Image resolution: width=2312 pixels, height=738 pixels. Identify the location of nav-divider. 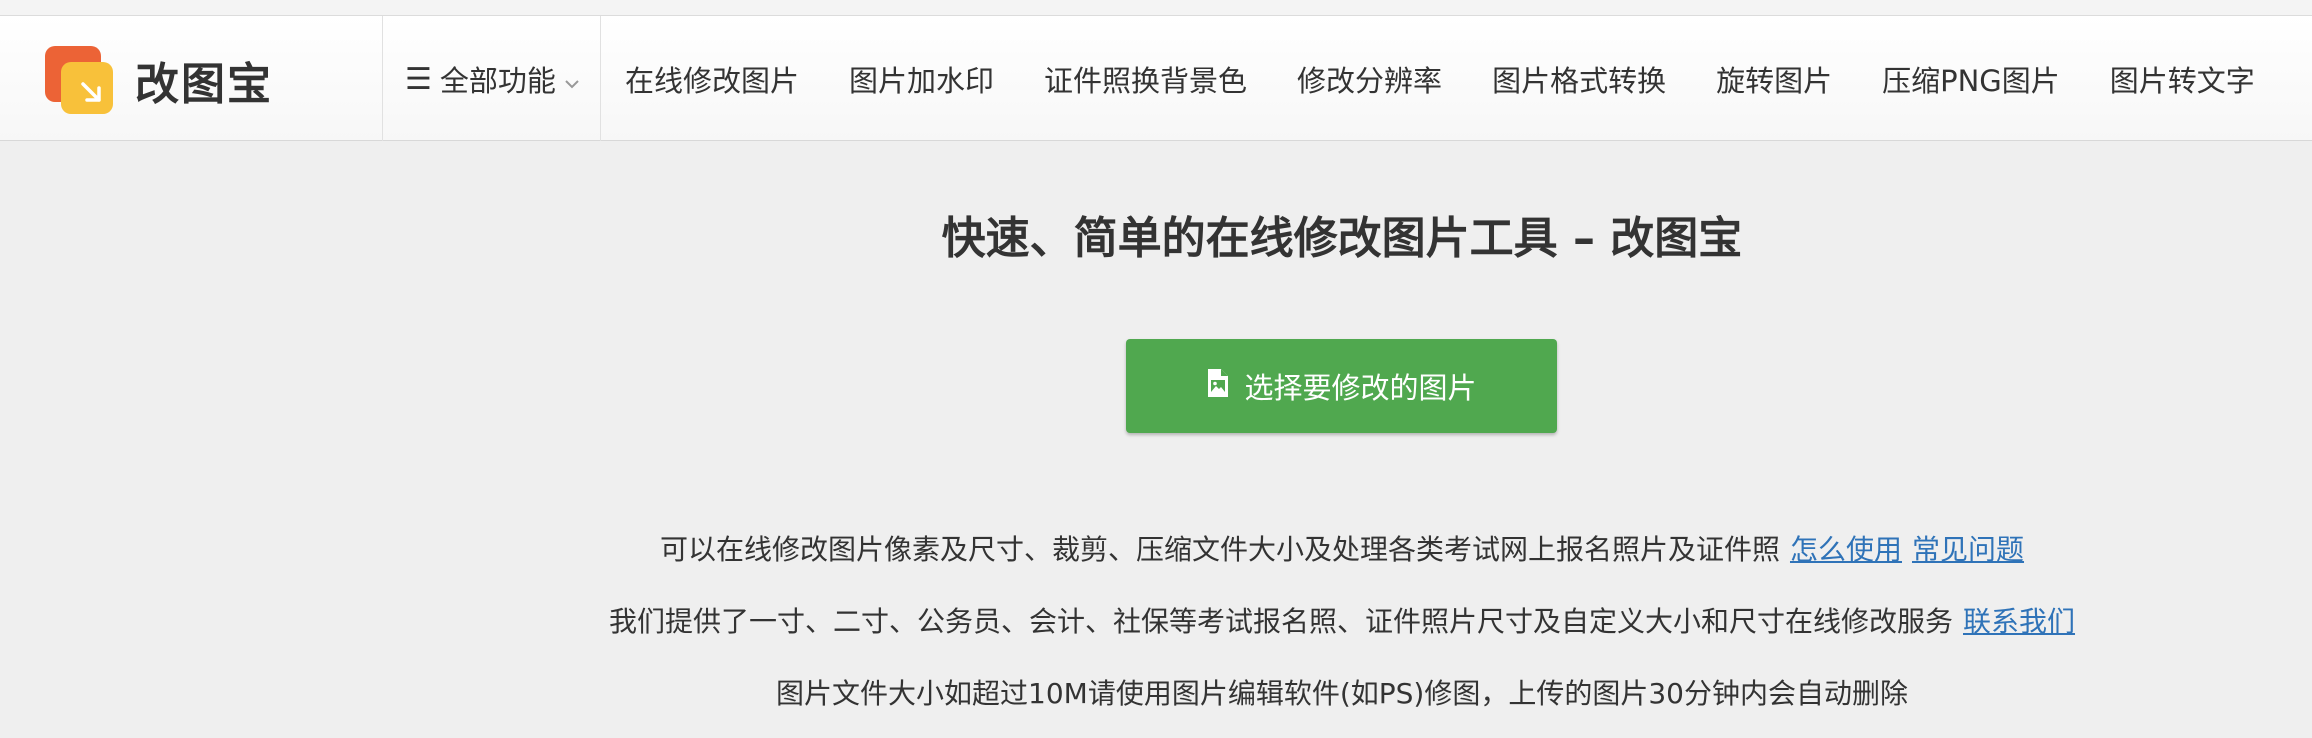
(382, 78).